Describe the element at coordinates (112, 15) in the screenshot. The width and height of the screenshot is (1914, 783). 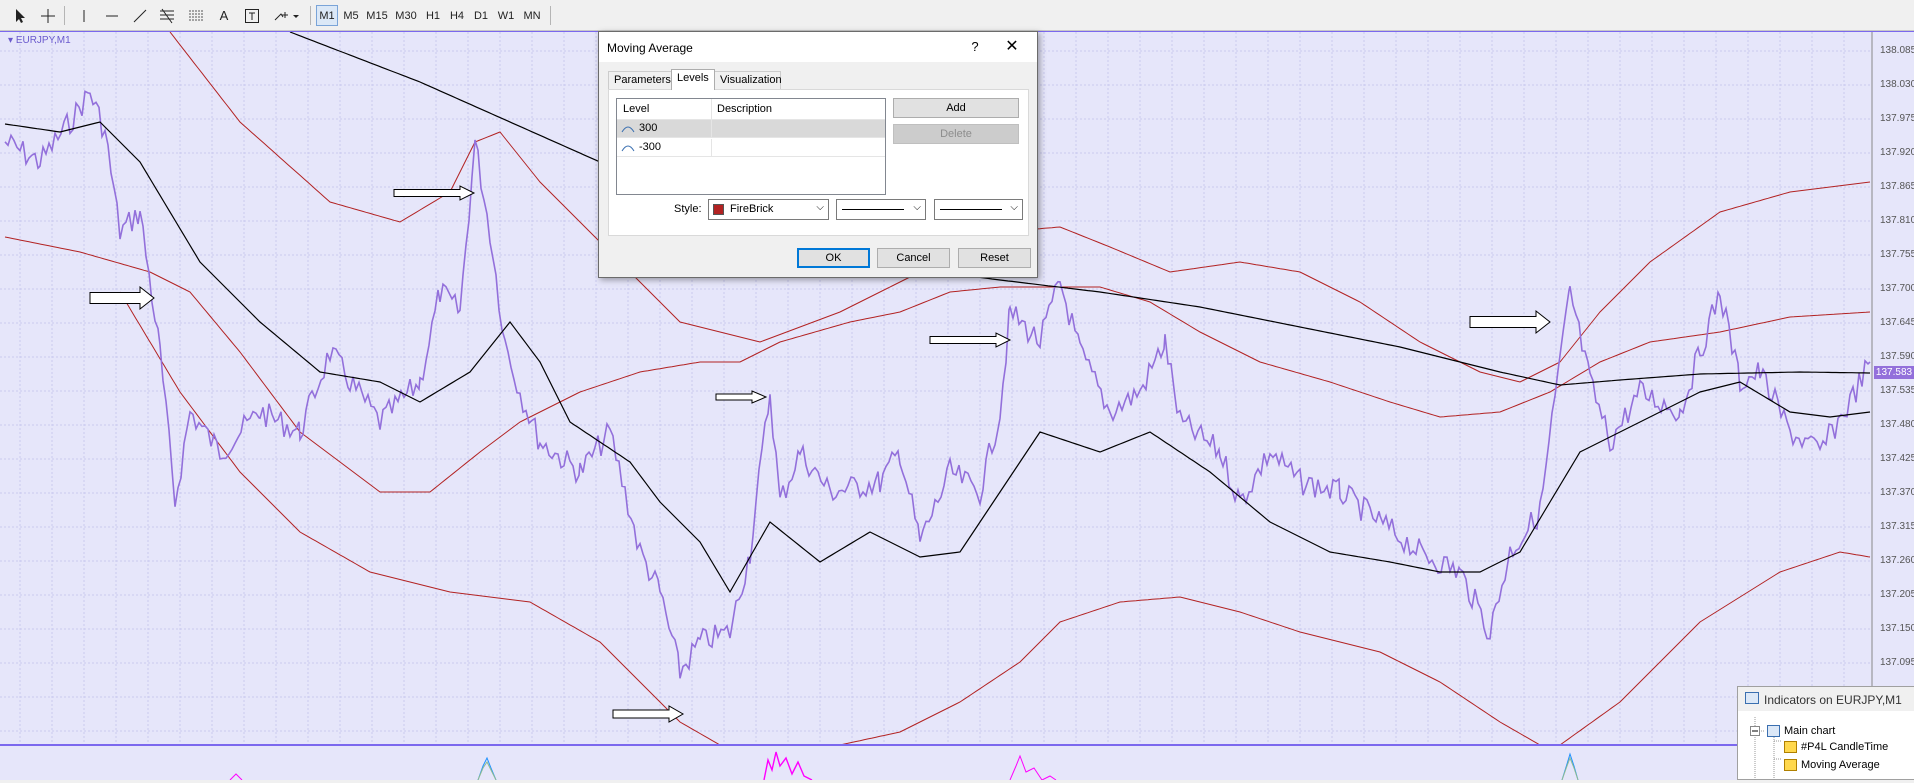
I see `horizontal-line-icon` at that location.